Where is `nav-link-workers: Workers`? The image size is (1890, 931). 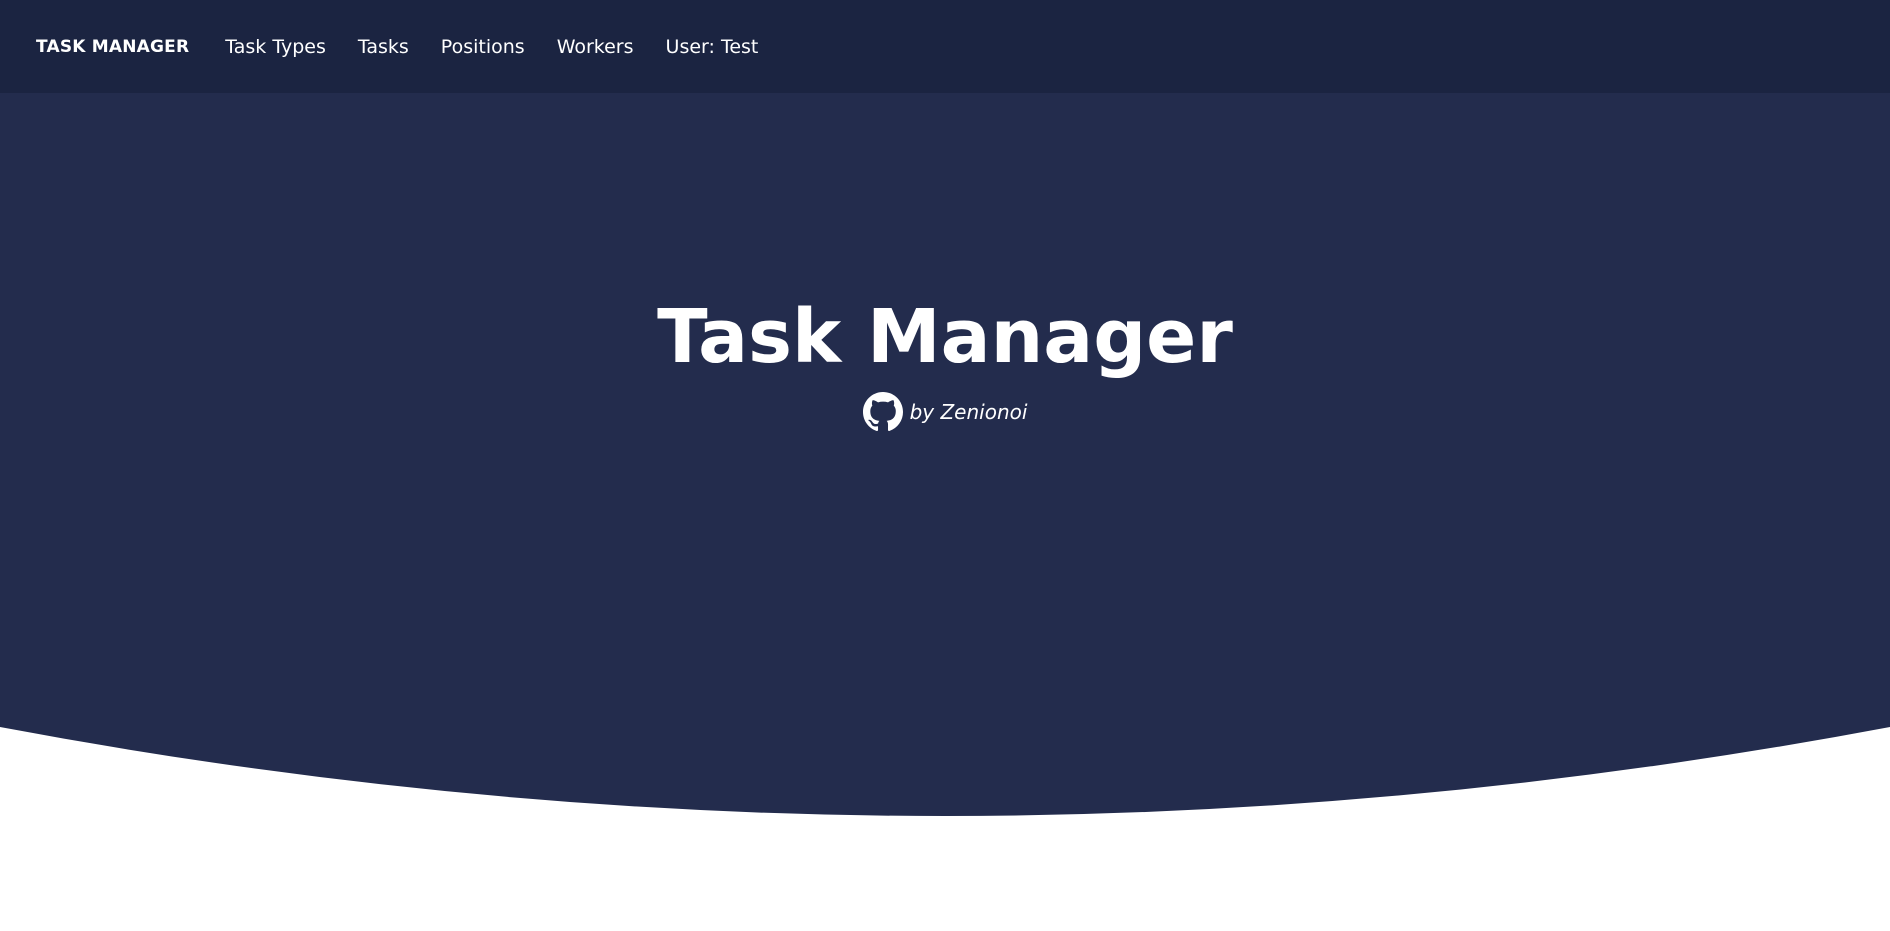 nav-link-workers: Workers is located at coordinates (595, 47).